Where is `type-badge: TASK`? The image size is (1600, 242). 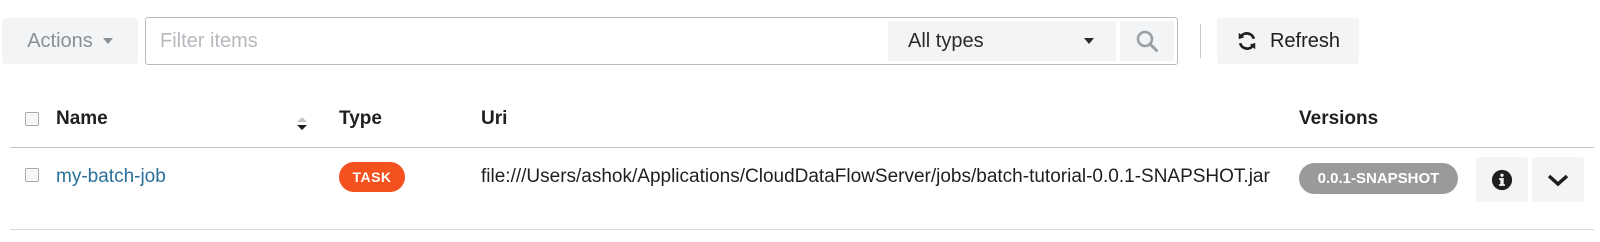
type-badge: TASK is located at coordinates (372, 177).